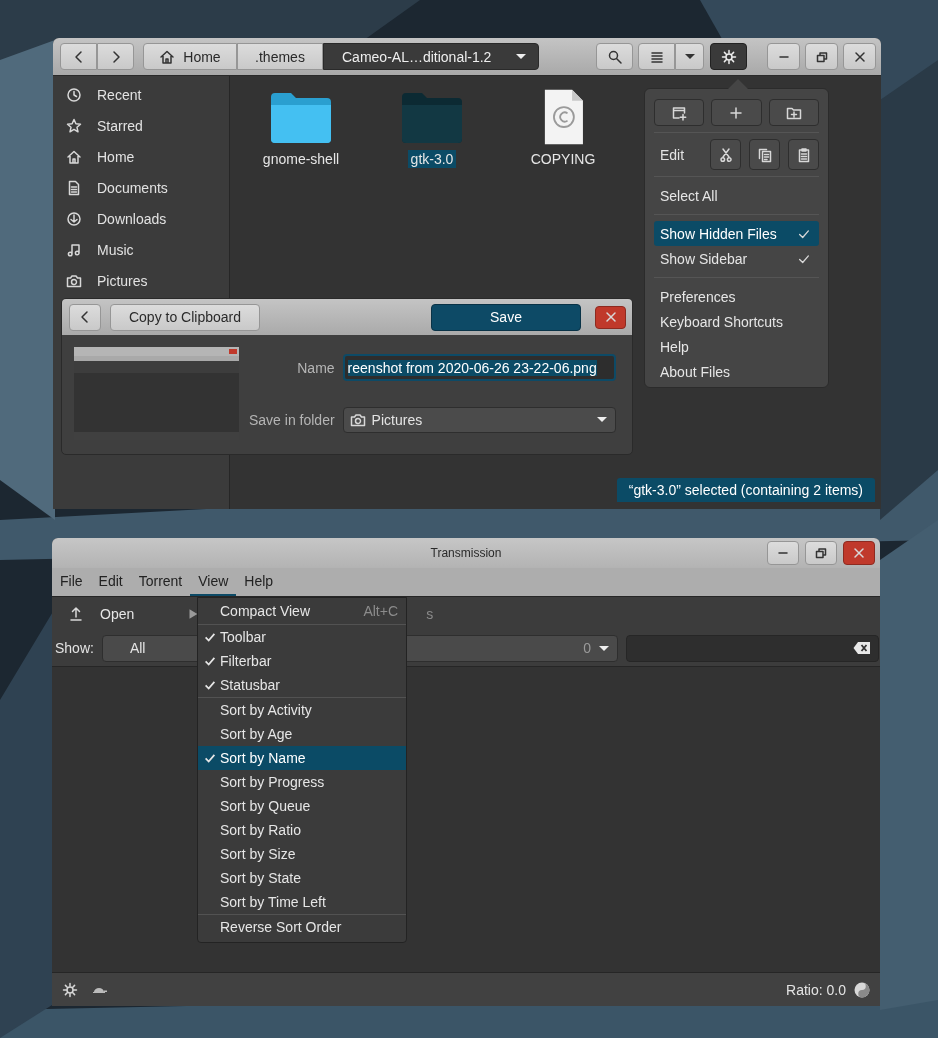 Image resolution: width=938 pixels, height=1038 pixels. I want to click on upload-icon, so click(76, 613).